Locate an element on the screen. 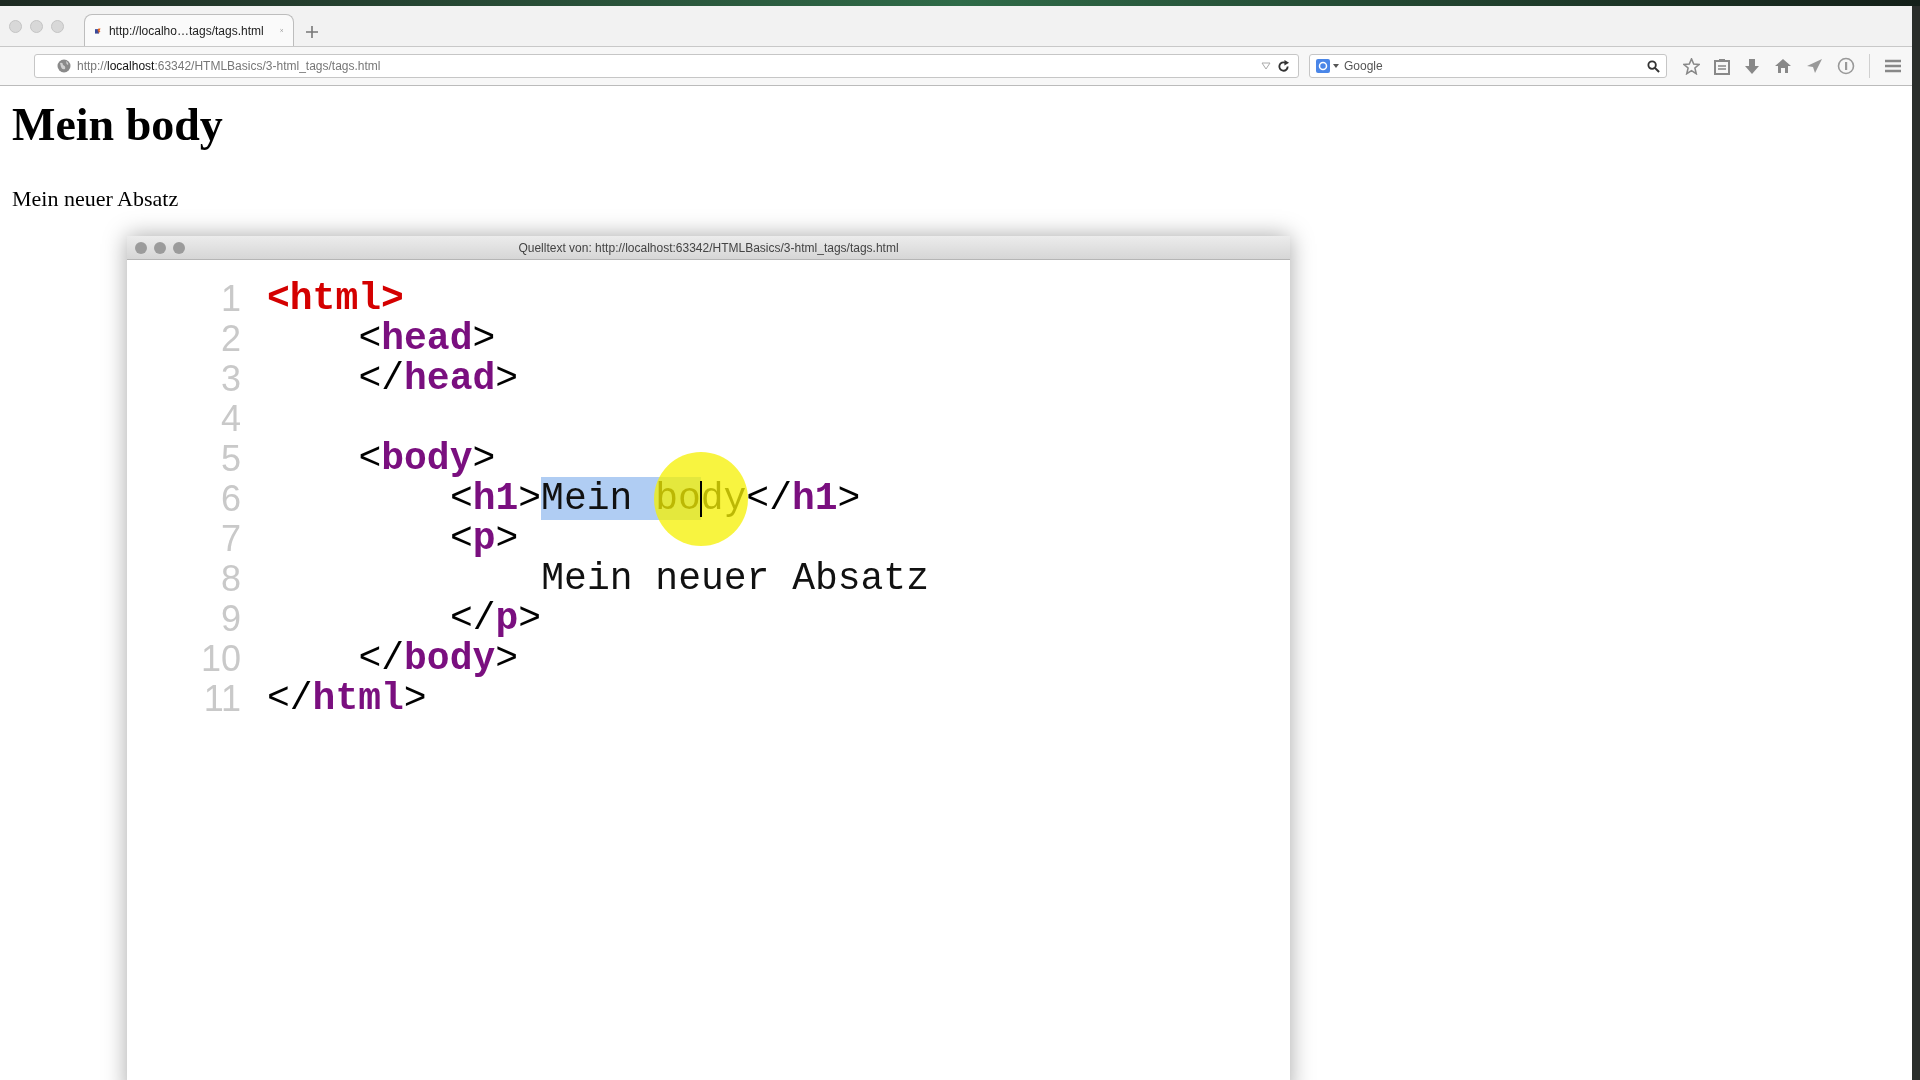 The width and height of the screenshot is (1920, 1080). browser-tab: http://localho…tags/tags.html is located at coordinates (189, 30).